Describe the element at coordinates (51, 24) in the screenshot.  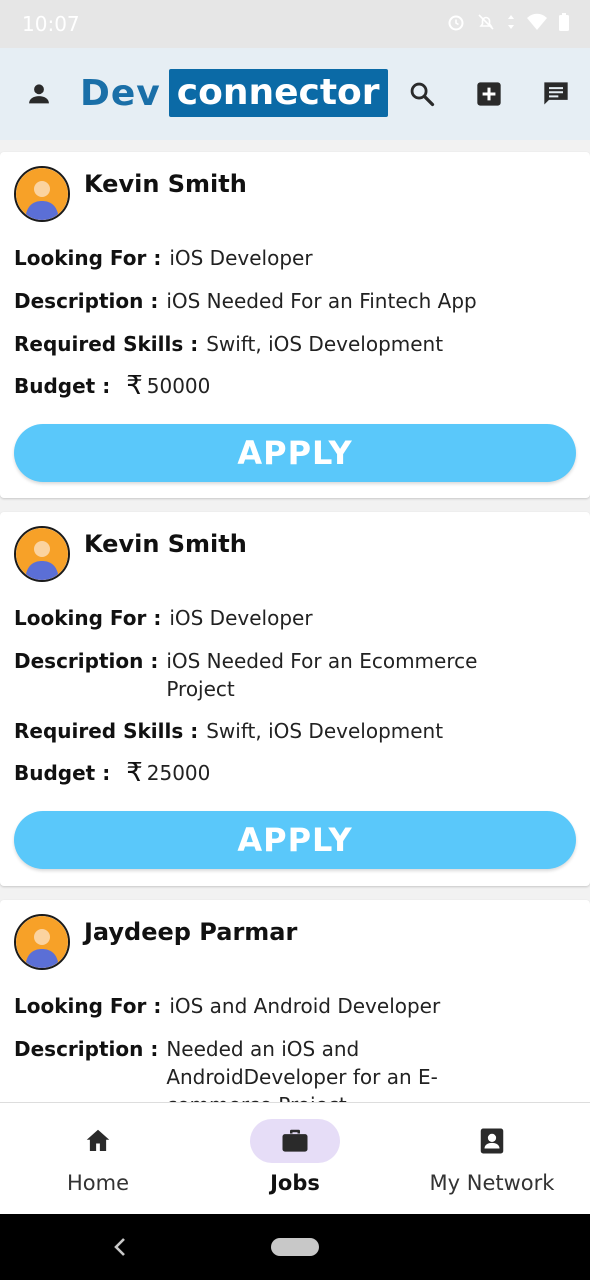
I see `status-time: 10:07` at that location.